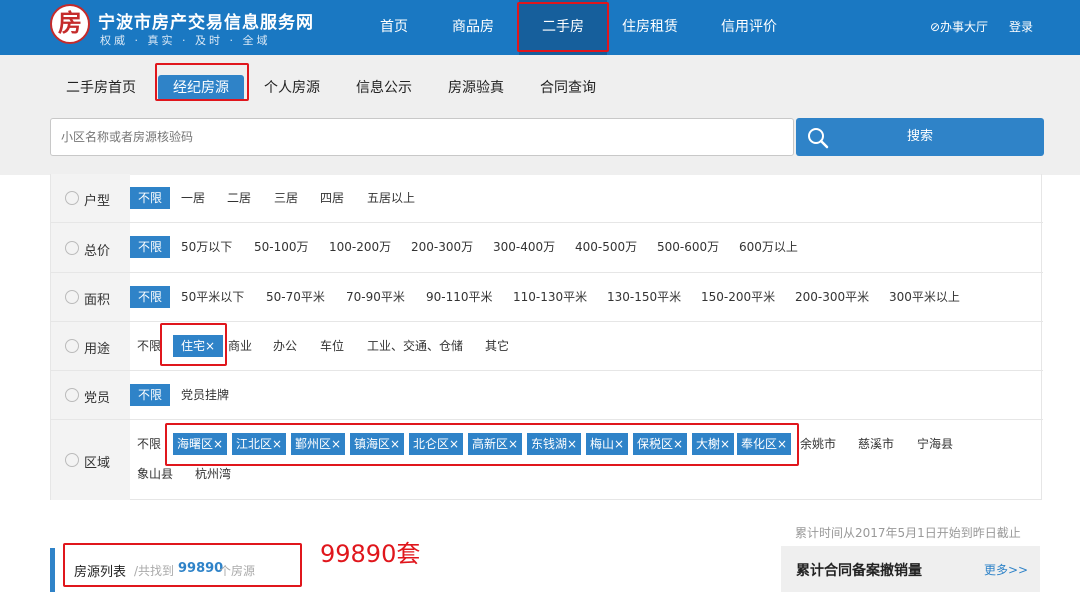 This screenshot has height=592, width=1080. What do you see at coordinates (375, 297) in the screenshot?
I see `filter-option: 70-90平米` at bounding box center [375, 297].